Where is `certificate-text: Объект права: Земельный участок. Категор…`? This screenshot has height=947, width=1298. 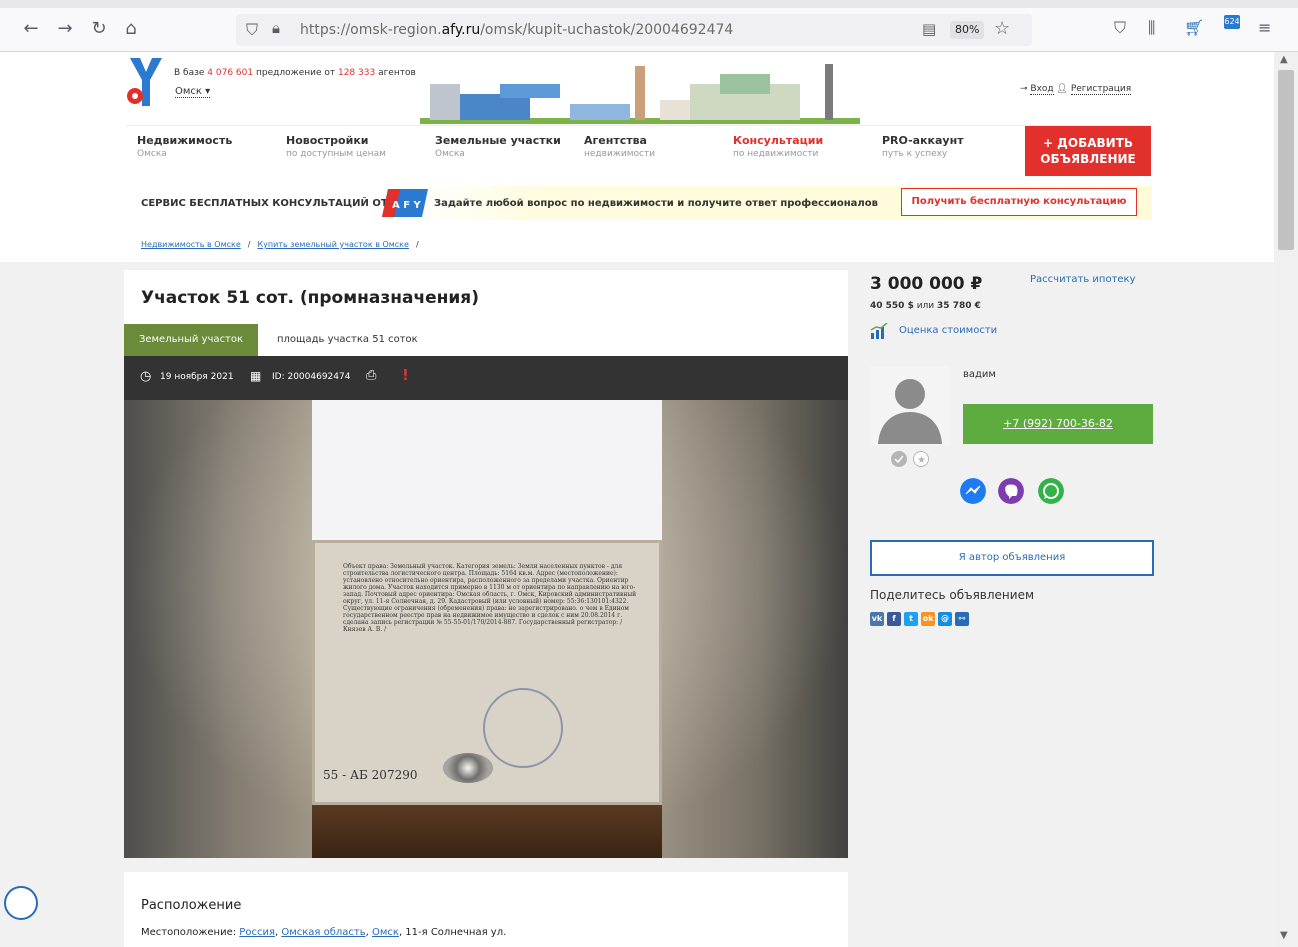 certificate-text: Объект права: Земельный участок. Категор… is located at coordinates (490, 598).